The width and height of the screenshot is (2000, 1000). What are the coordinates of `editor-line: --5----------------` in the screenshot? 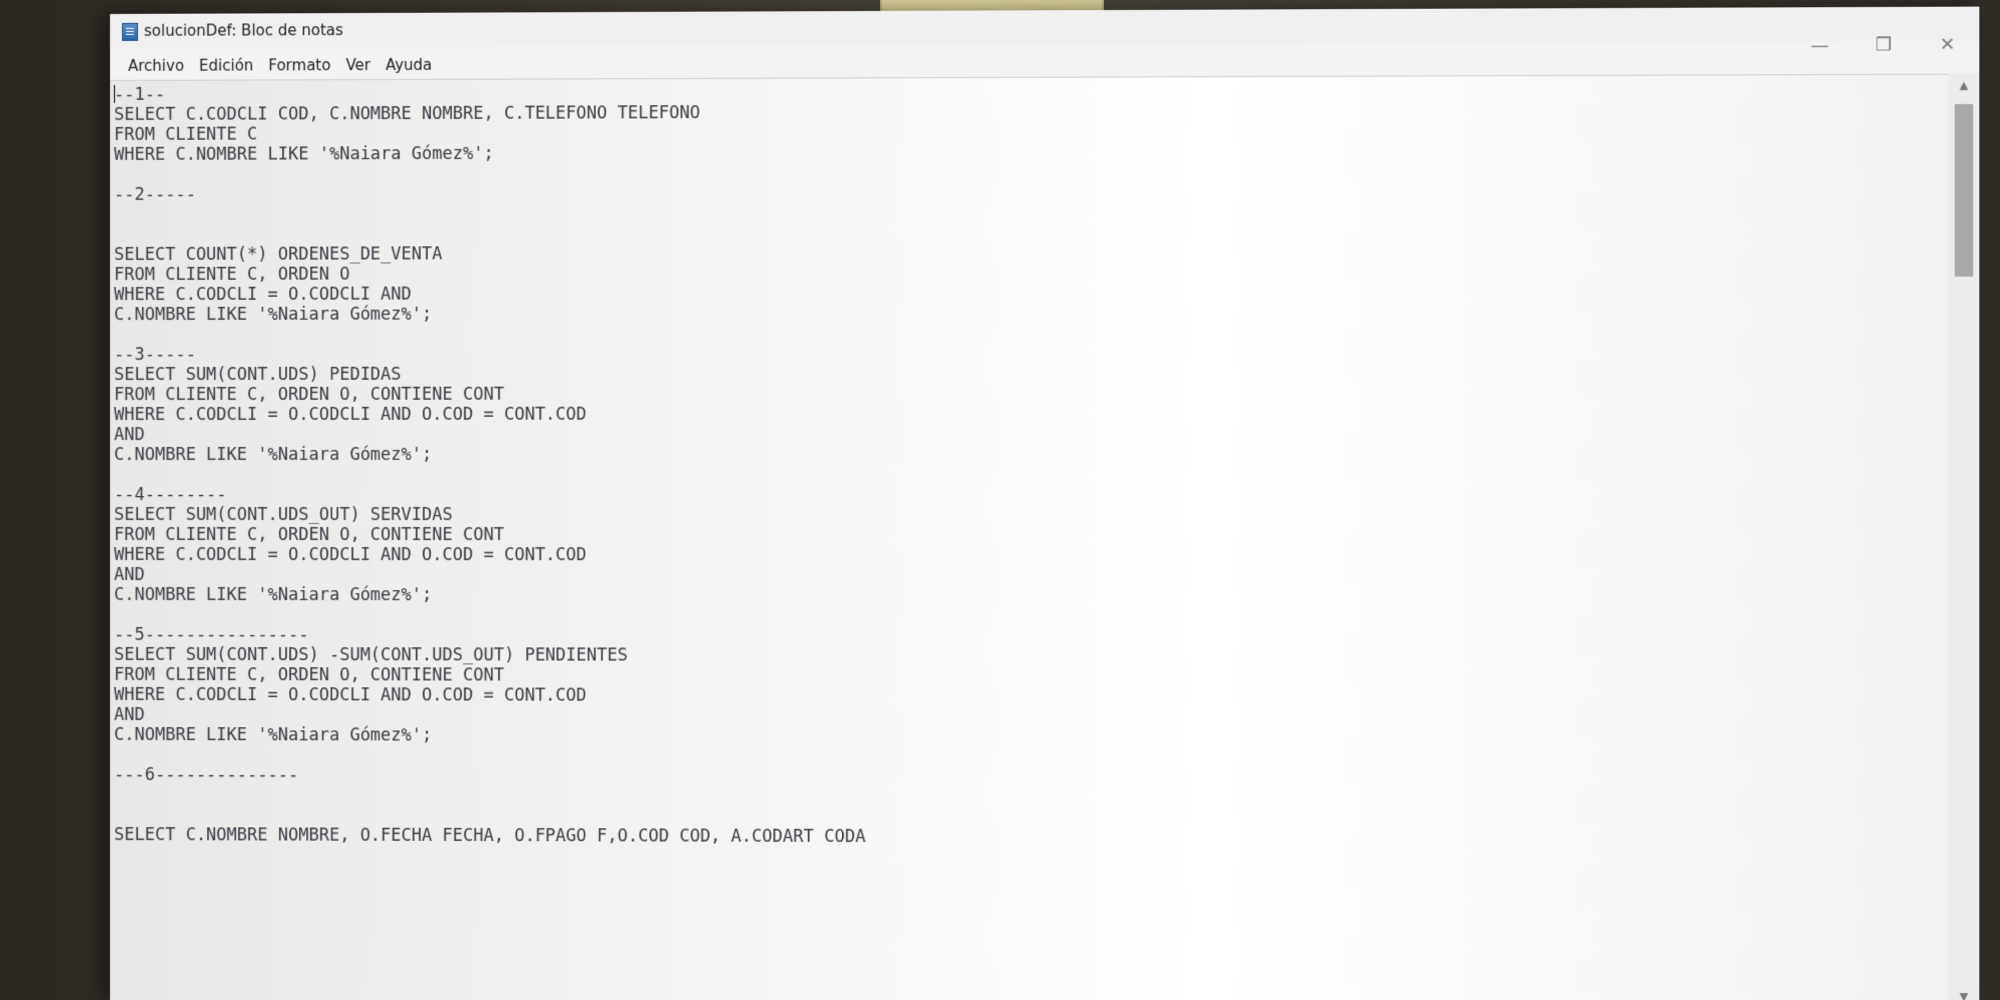 It's located at (490, 635).